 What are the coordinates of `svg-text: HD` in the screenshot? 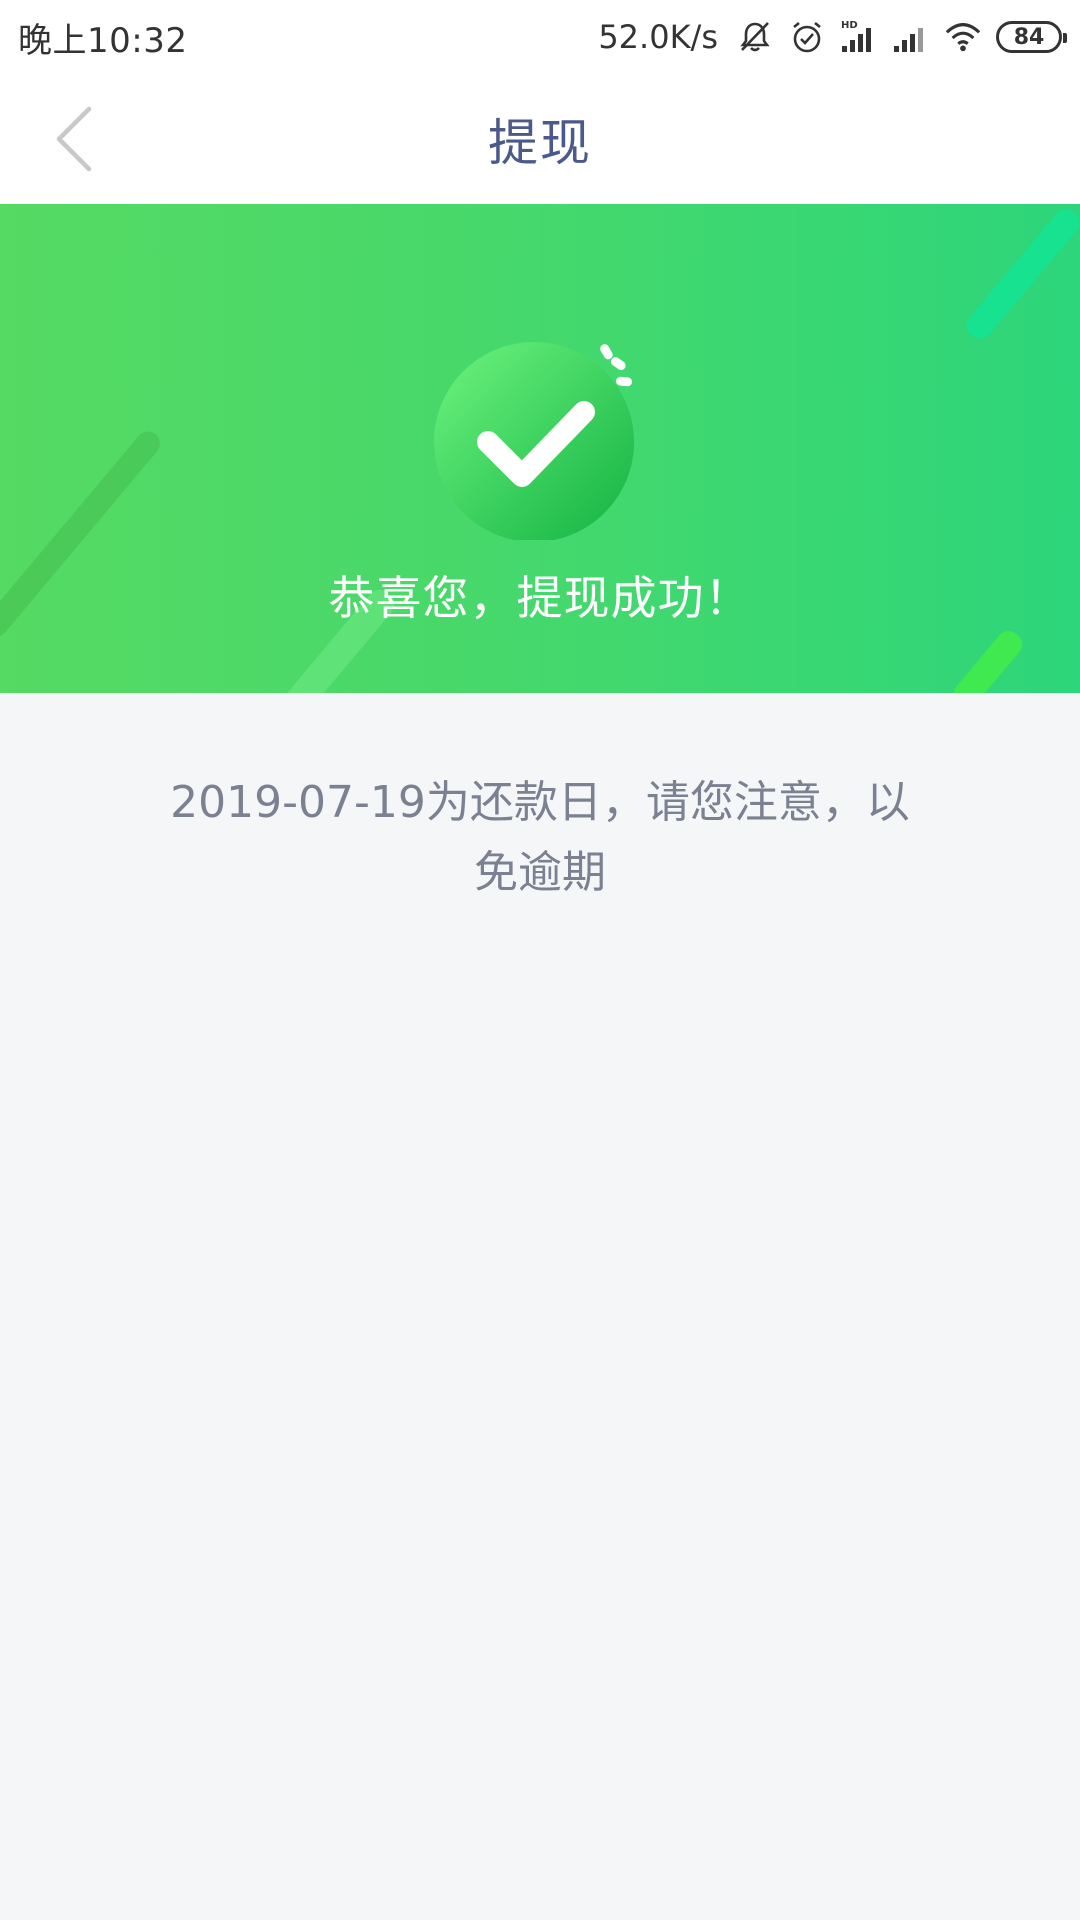 It's located at (849, 25).